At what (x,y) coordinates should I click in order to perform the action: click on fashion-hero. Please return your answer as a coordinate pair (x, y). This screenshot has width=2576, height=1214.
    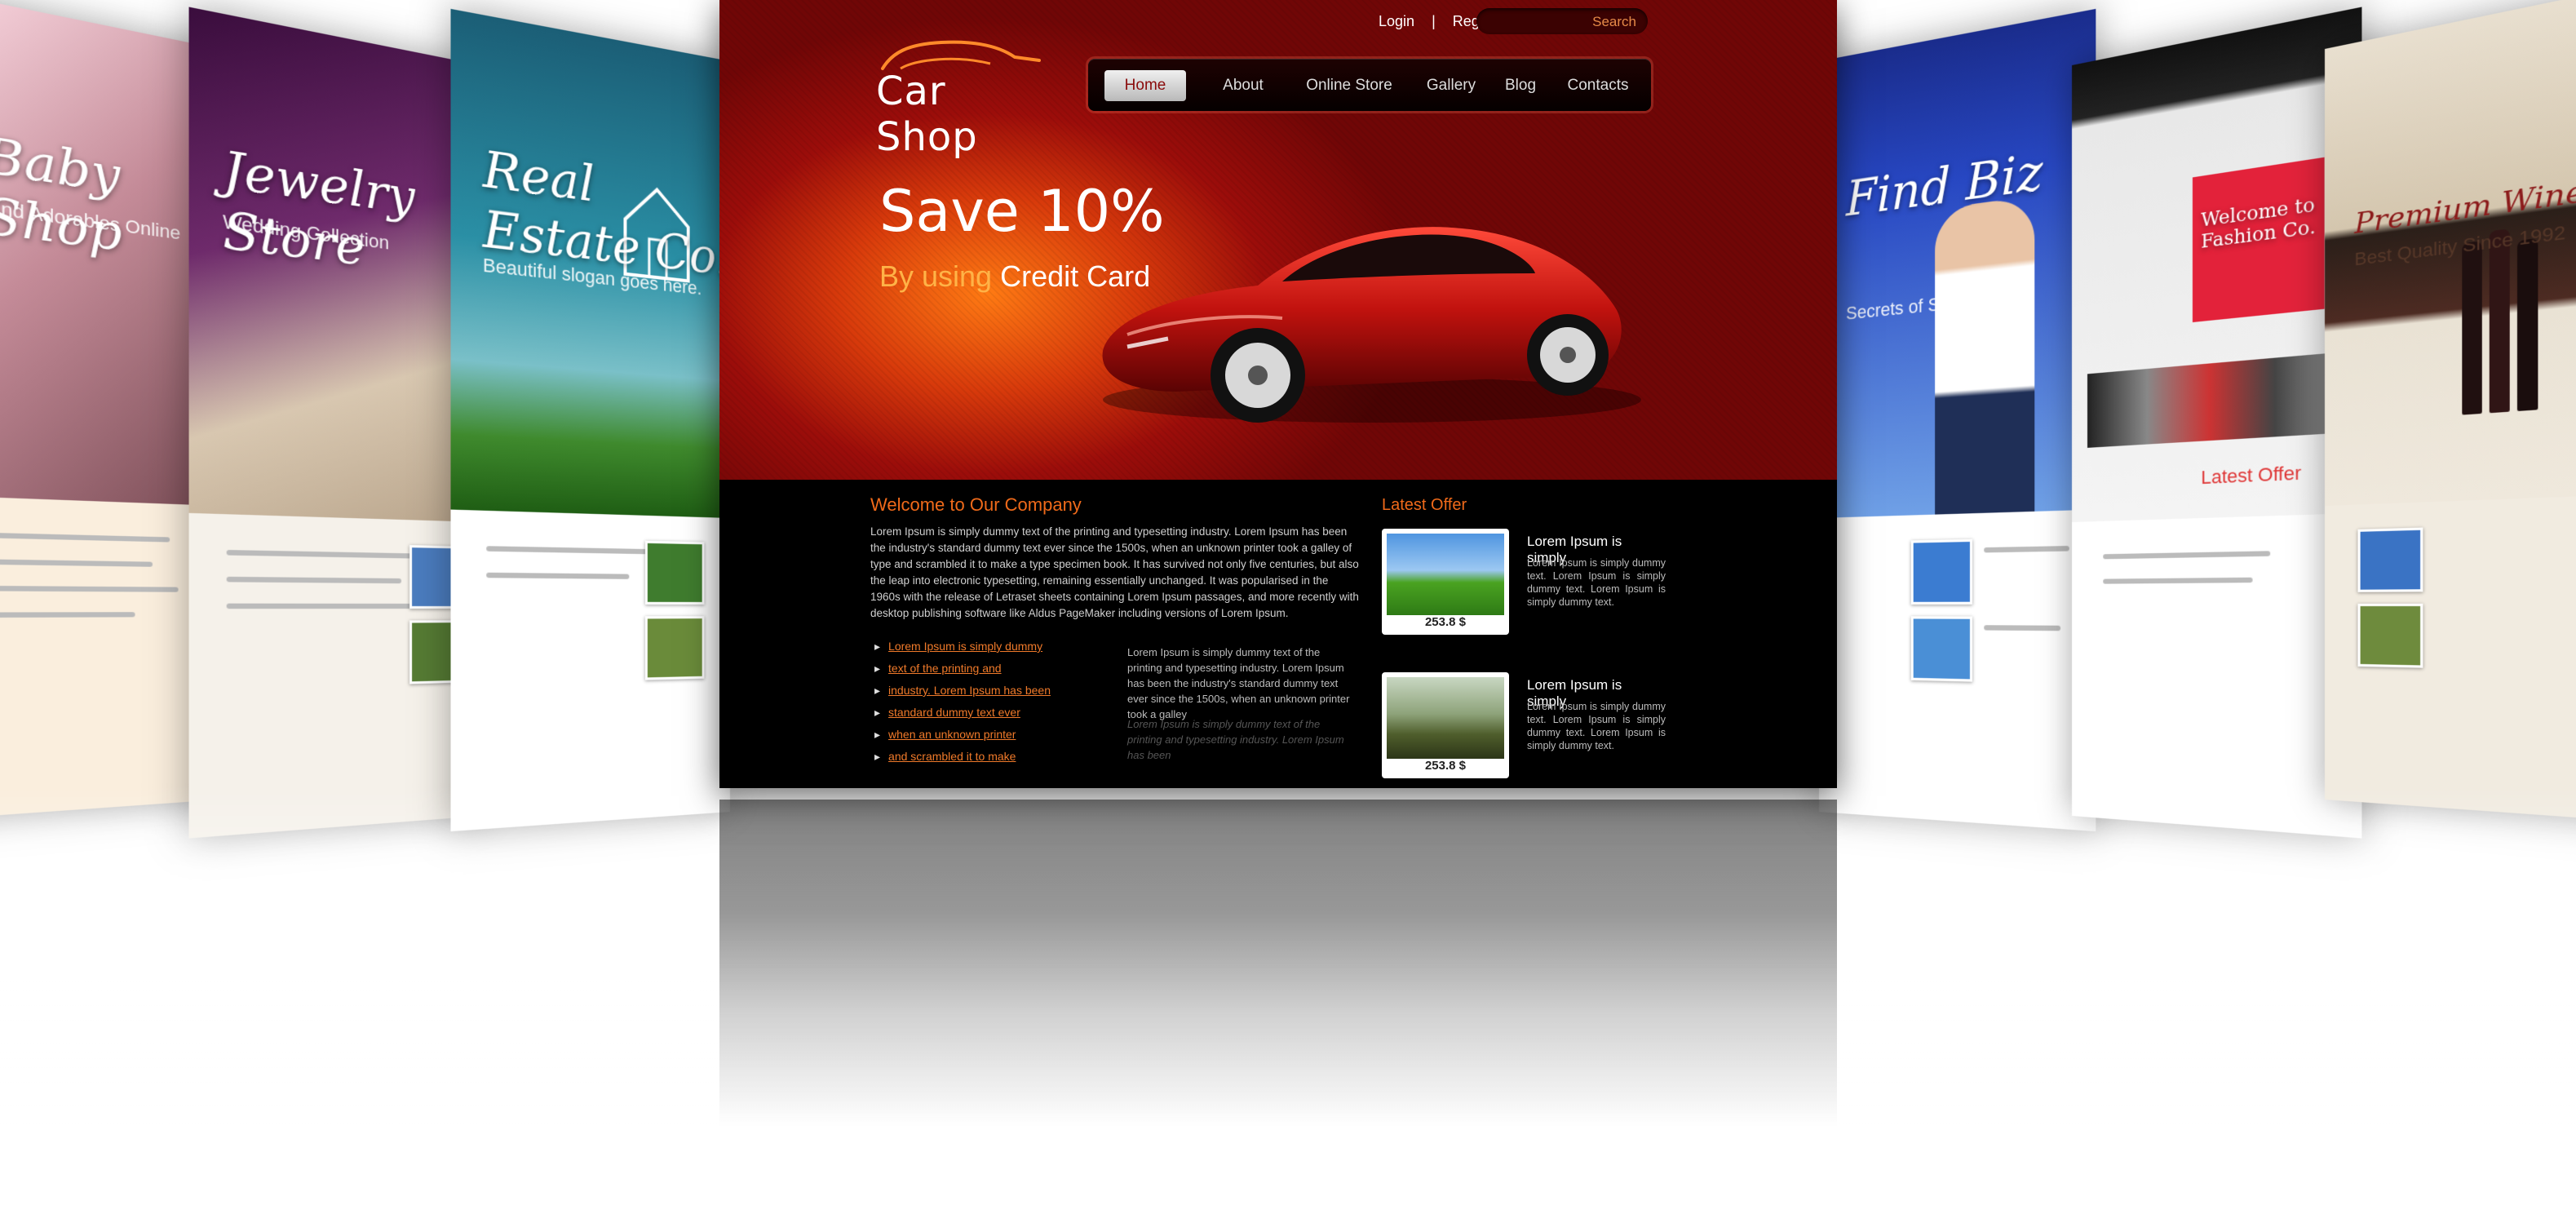
    Looking at the image, I should click on (2217, 265).